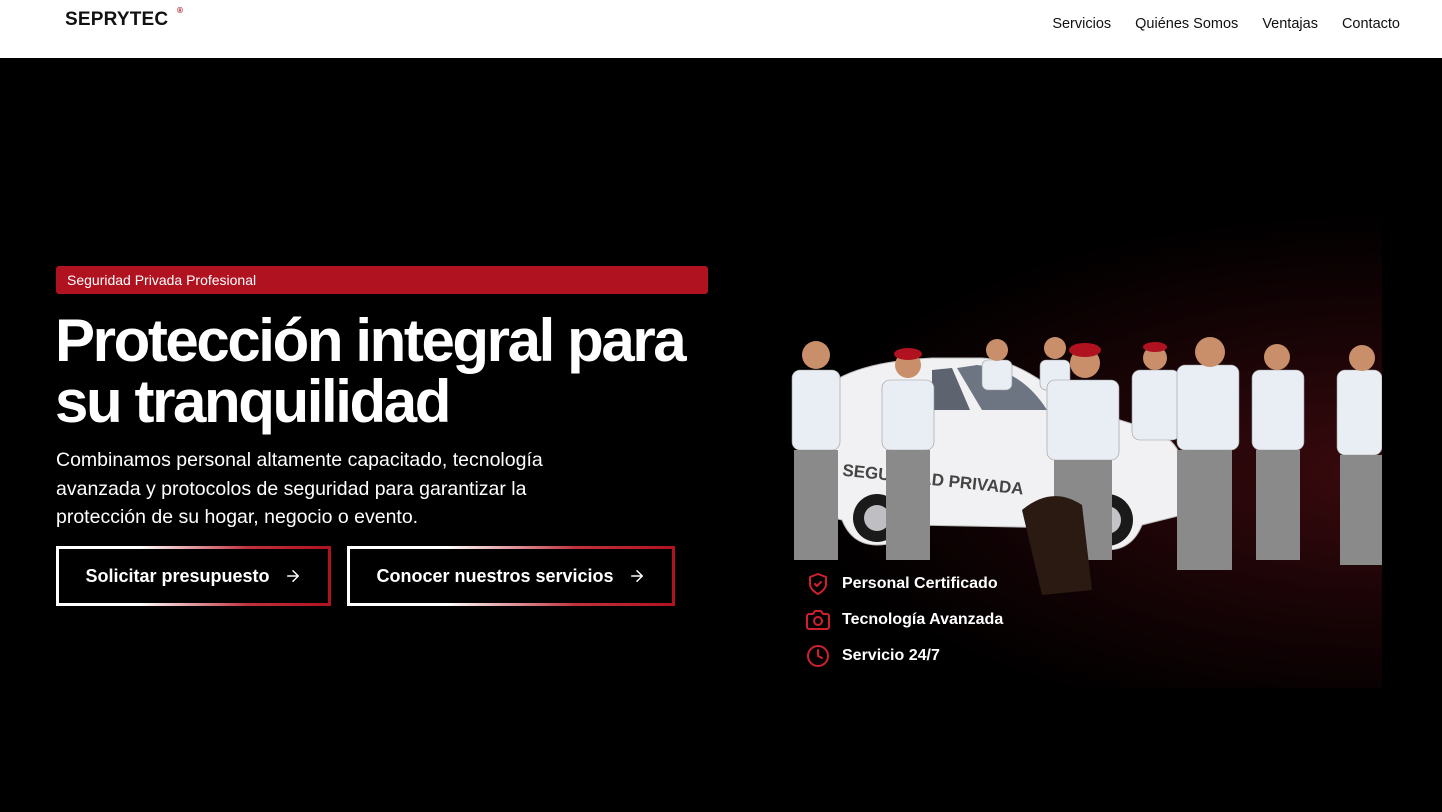 The width and height of the screenshot is (1442, 812). What do you see at coordinates (818, 584) in the screenshot?
I see `shield-check-icon` at bounding box center [818, 584].